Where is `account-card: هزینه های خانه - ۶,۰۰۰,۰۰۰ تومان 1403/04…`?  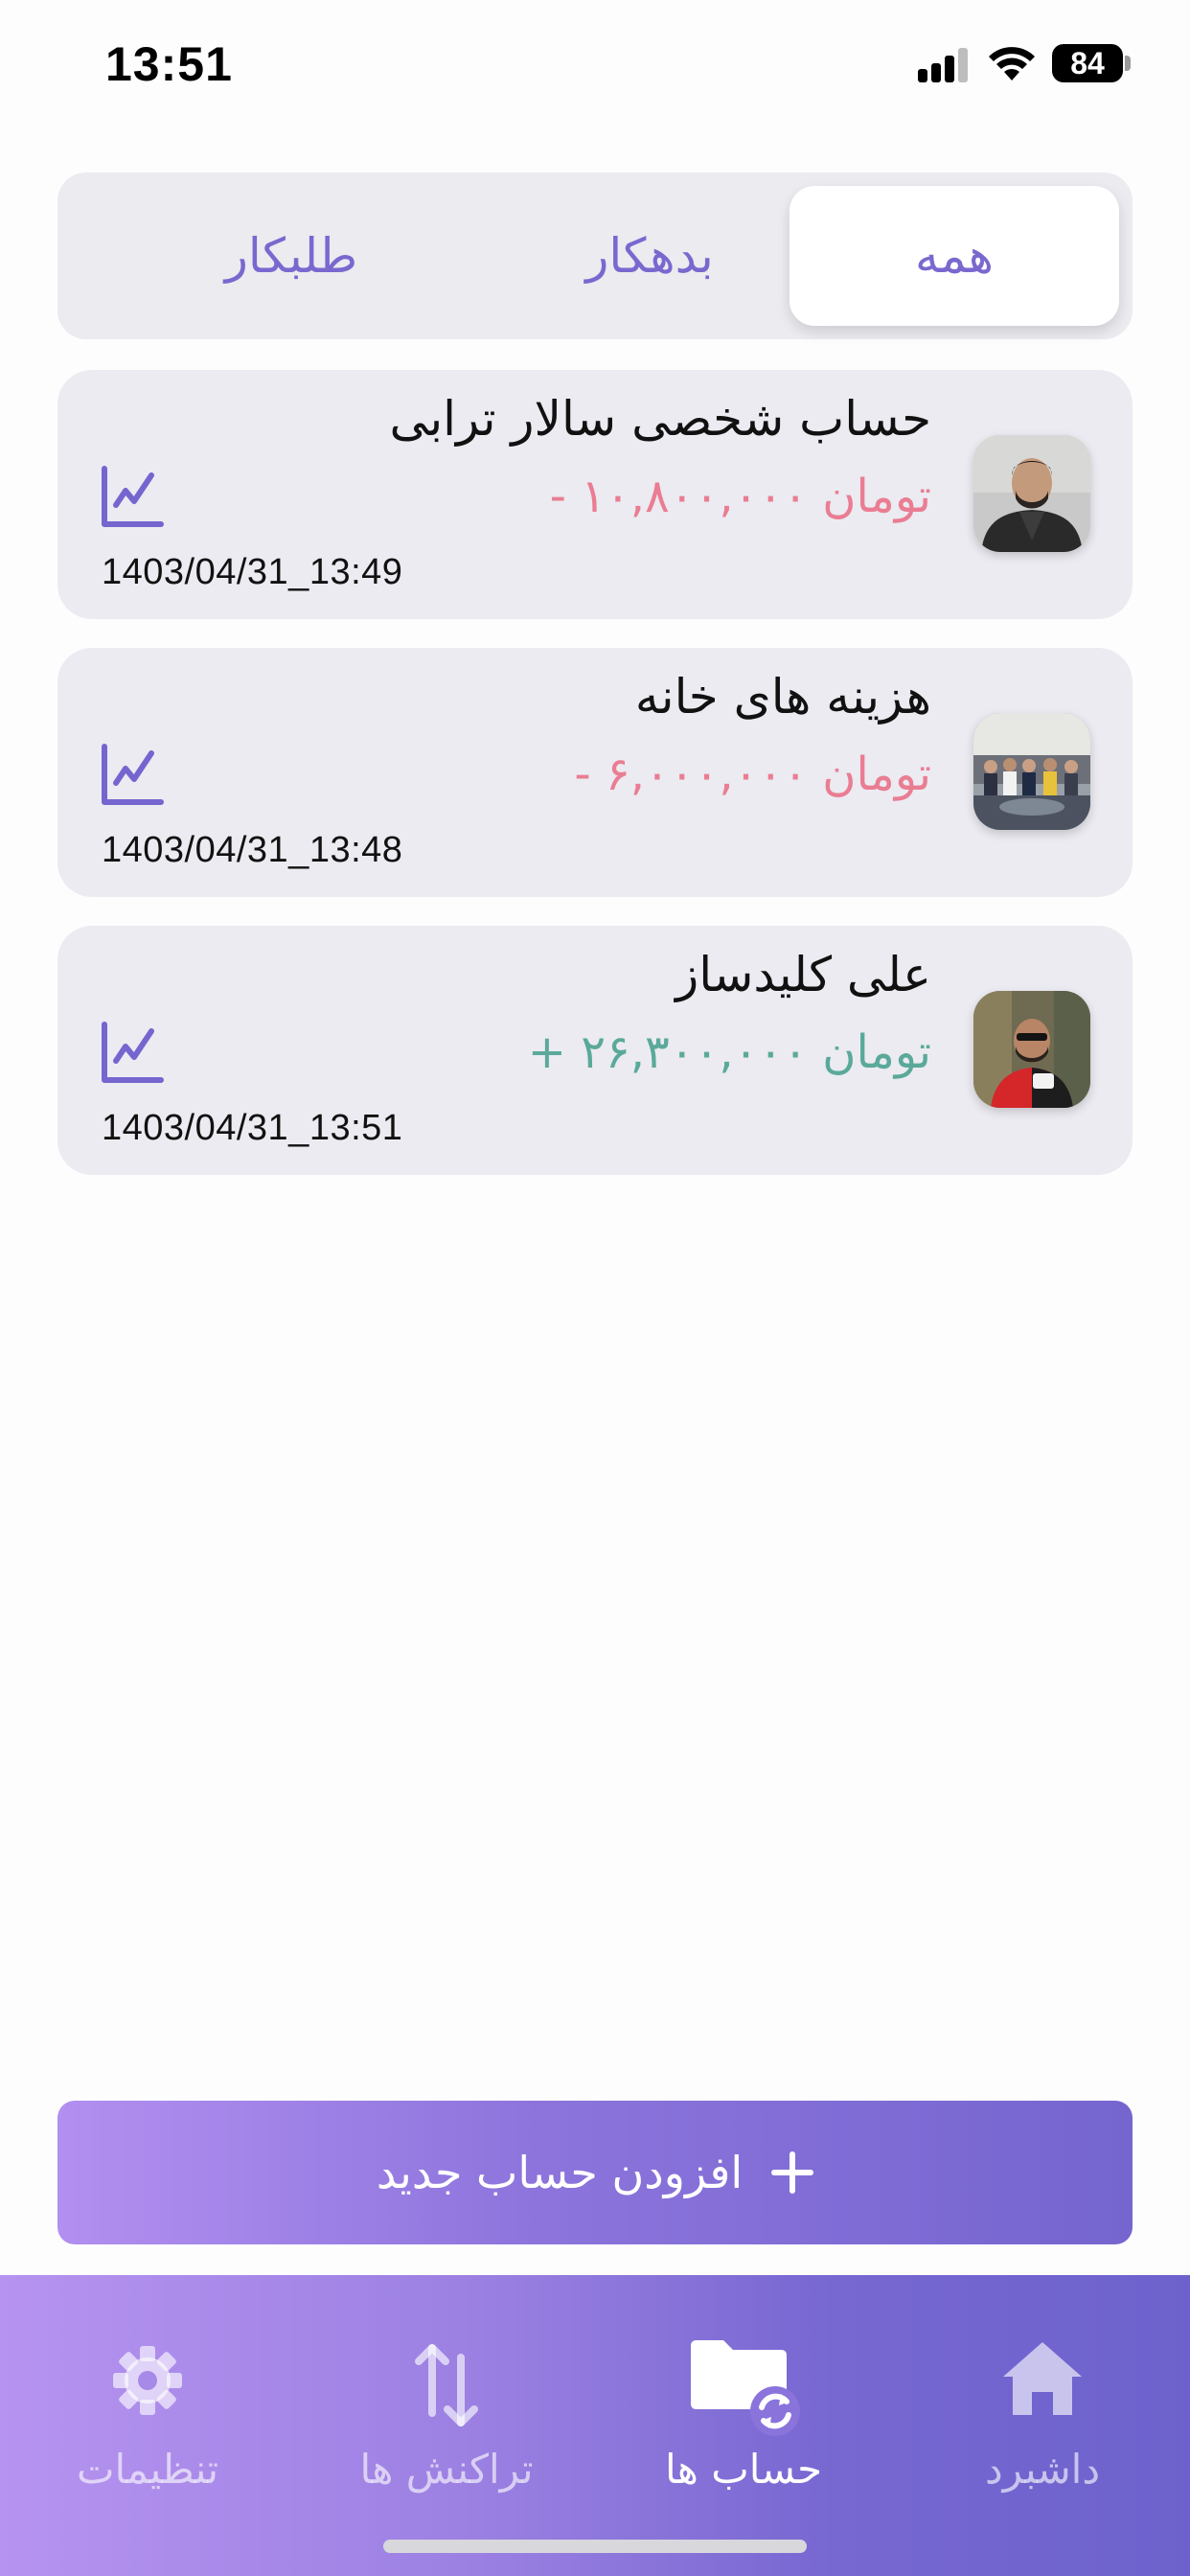 account-card: هزینه های خانه - ۶,۰۰۰,۰۰۰ تومان 1403/04… is located at coordinates (595, 772).